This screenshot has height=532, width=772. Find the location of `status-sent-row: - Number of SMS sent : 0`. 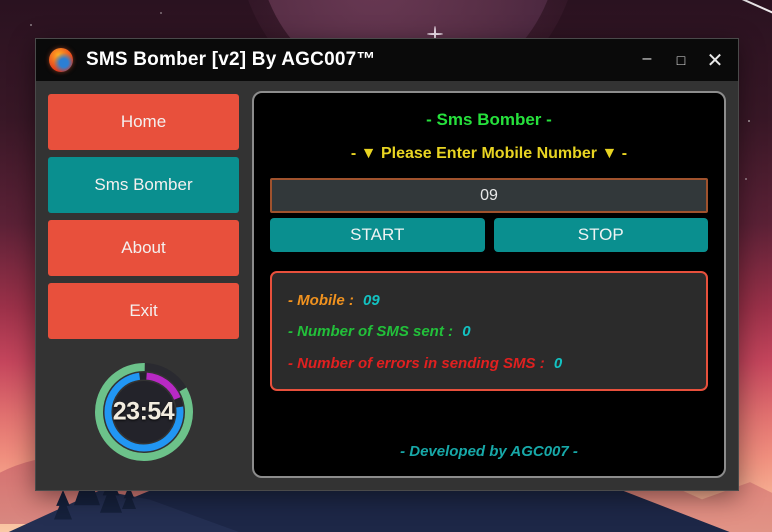

status-sent-row: - Number of SMS sent : 0 is located at coordinates (489, 331).